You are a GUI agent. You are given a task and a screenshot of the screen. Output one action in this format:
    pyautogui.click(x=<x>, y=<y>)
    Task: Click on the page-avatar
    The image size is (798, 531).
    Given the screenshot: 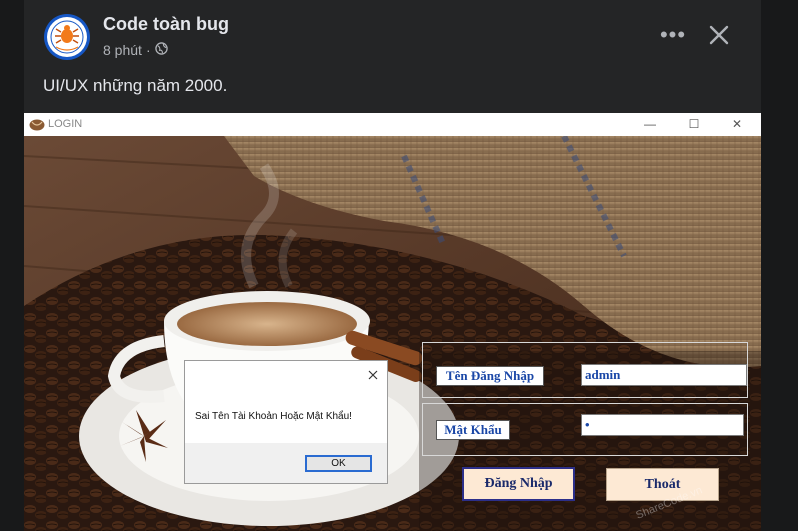 What is the action you would take?
    pyautogui.click(x=67, y=37)
    